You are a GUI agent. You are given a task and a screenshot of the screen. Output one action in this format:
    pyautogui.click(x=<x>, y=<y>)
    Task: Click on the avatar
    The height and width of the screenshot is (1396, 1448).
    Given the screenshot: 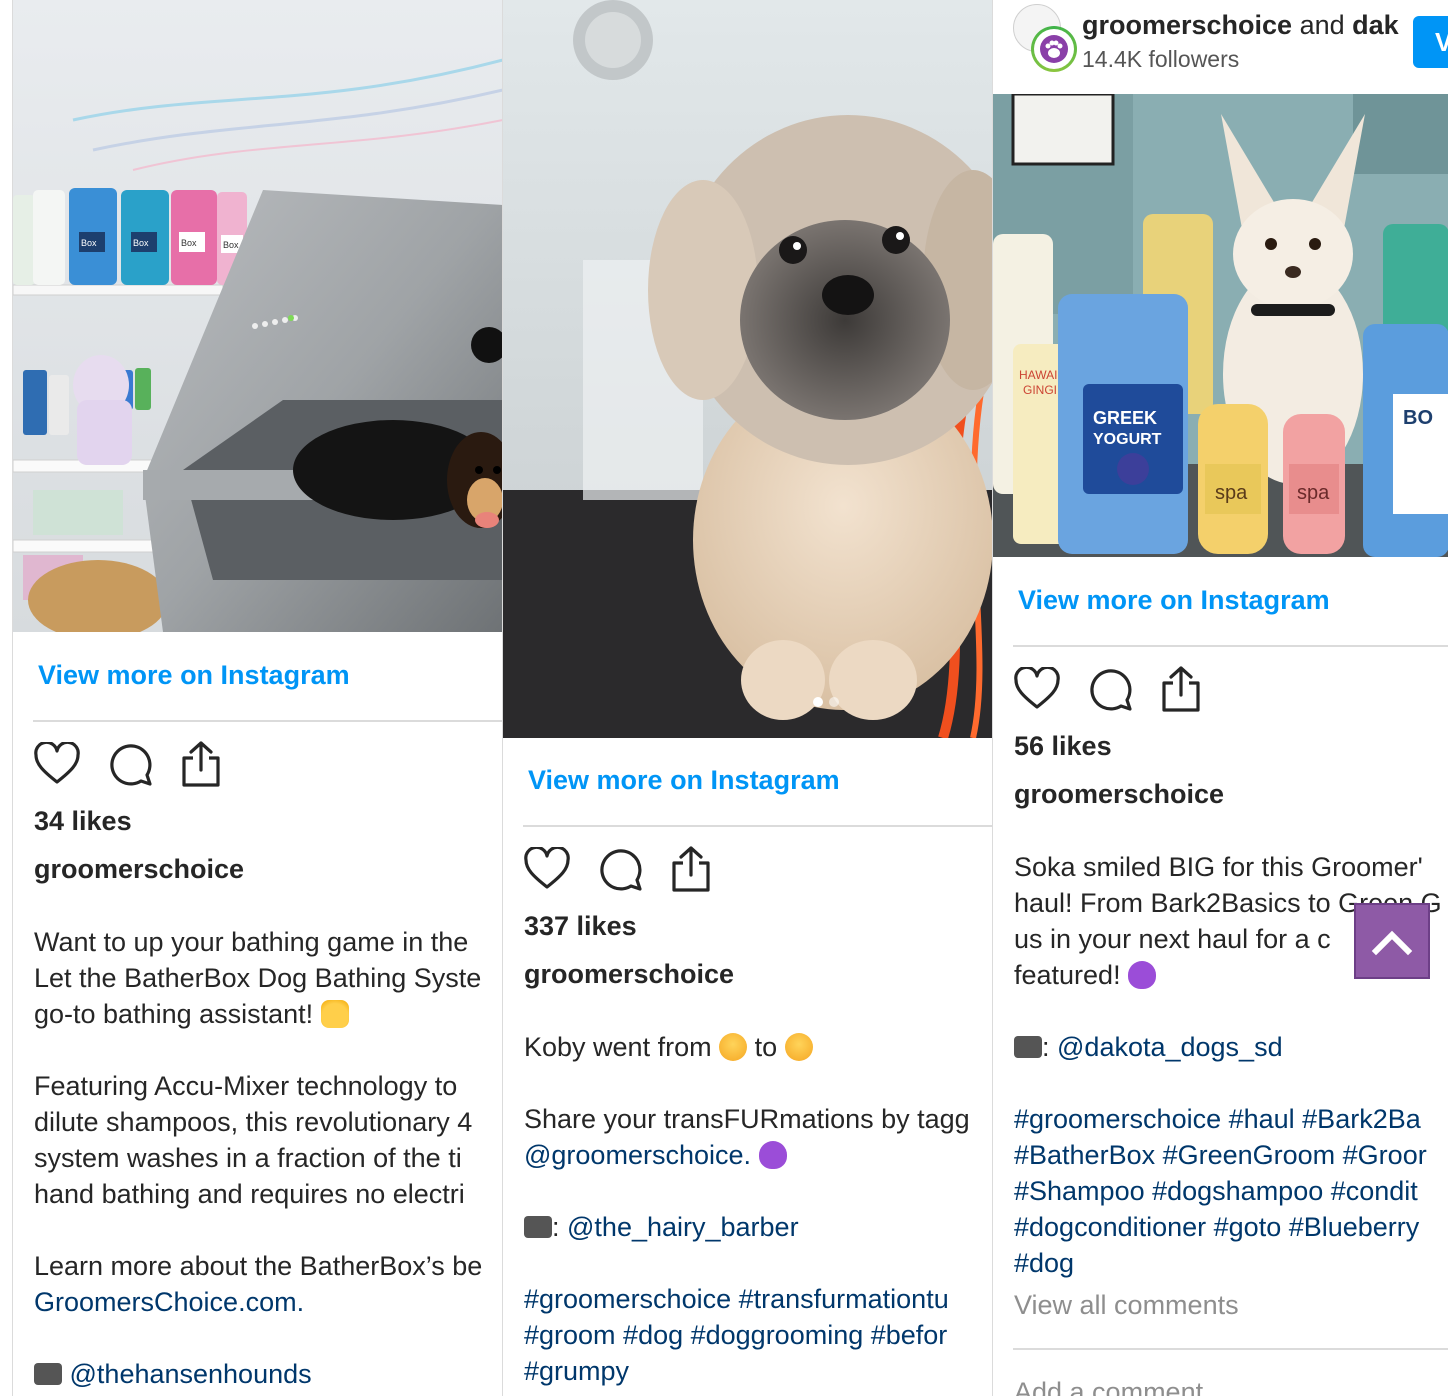 What is the action you would take?
    pyautogui.click(x=1054, y=49)
    